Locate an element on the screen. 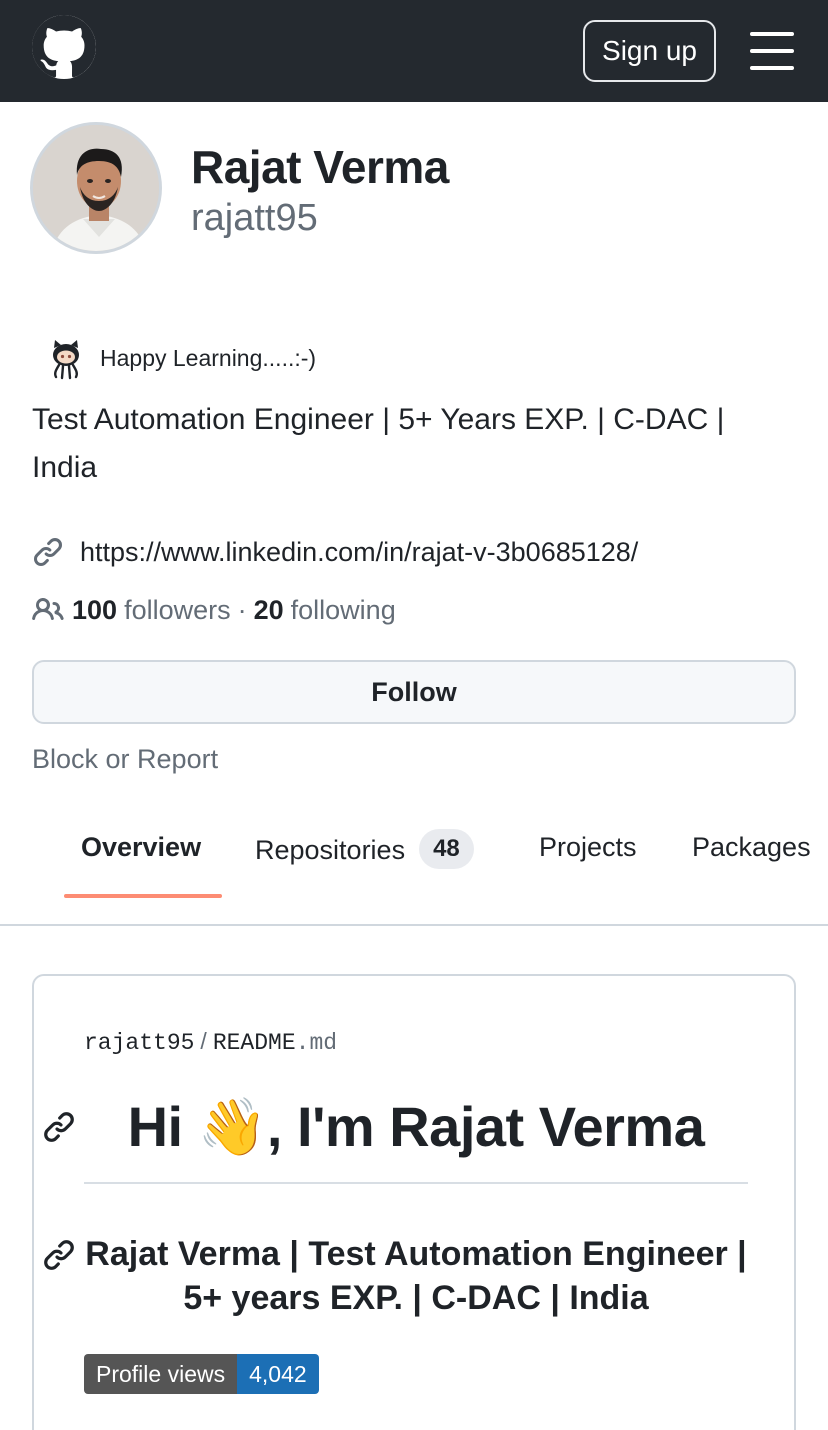 The image size is (828, 1430). avatar is located at coordinates (96, 188).